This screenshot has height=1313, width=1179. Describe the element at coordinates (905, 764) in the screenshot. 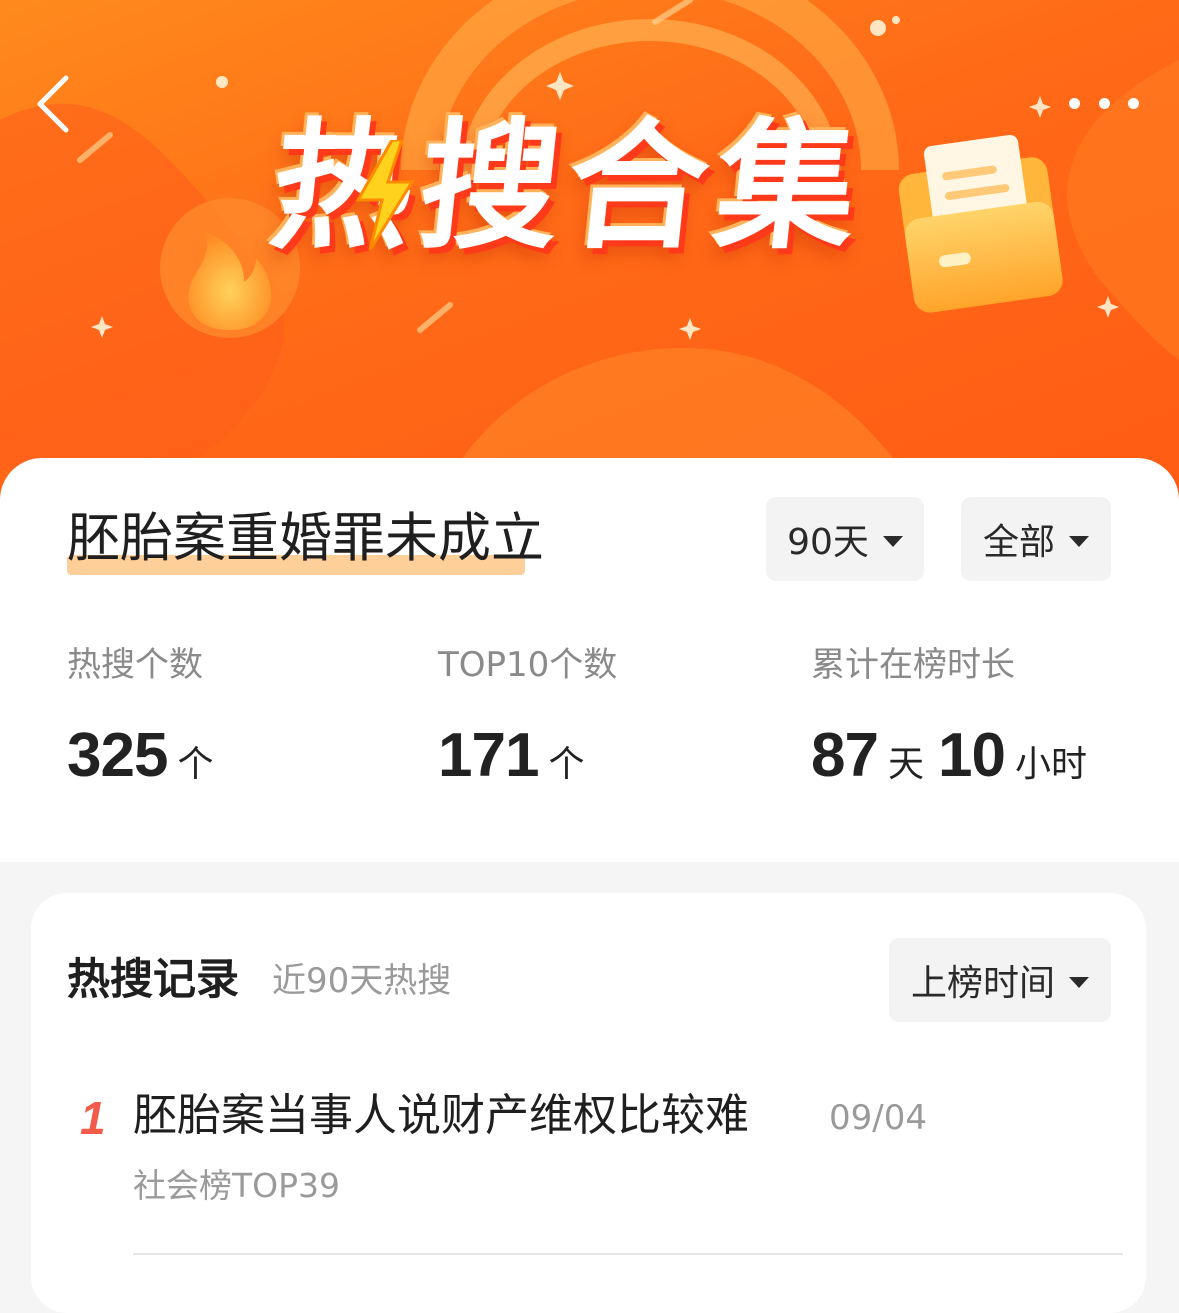

I see `stat-days-unit: 天` at that location.